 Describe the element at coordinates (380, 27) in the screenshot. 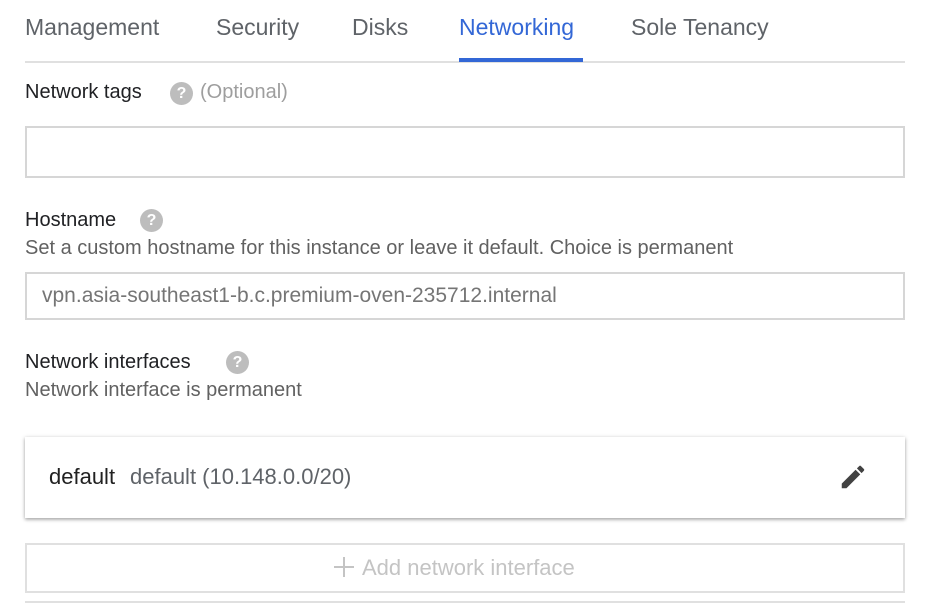

I see `tab-disks: Disks` at that location.